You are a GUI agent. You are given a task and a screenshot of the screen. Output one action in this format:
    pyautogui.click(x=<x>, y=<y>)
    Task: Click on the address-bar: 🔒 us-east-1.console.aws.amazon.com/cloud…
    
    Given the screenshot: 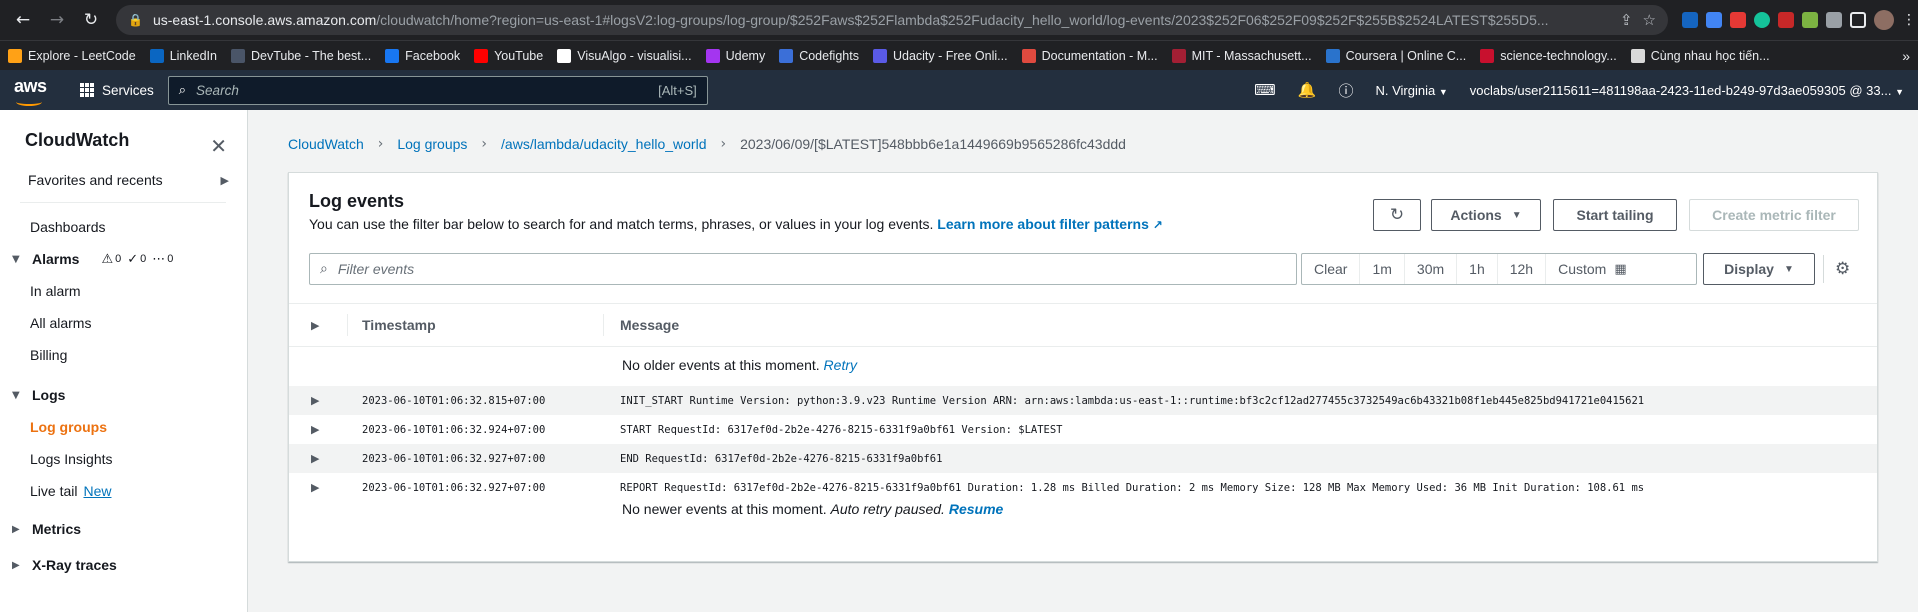 What is the action you would take?
    pyautogui.click(x=892, y=20)
    